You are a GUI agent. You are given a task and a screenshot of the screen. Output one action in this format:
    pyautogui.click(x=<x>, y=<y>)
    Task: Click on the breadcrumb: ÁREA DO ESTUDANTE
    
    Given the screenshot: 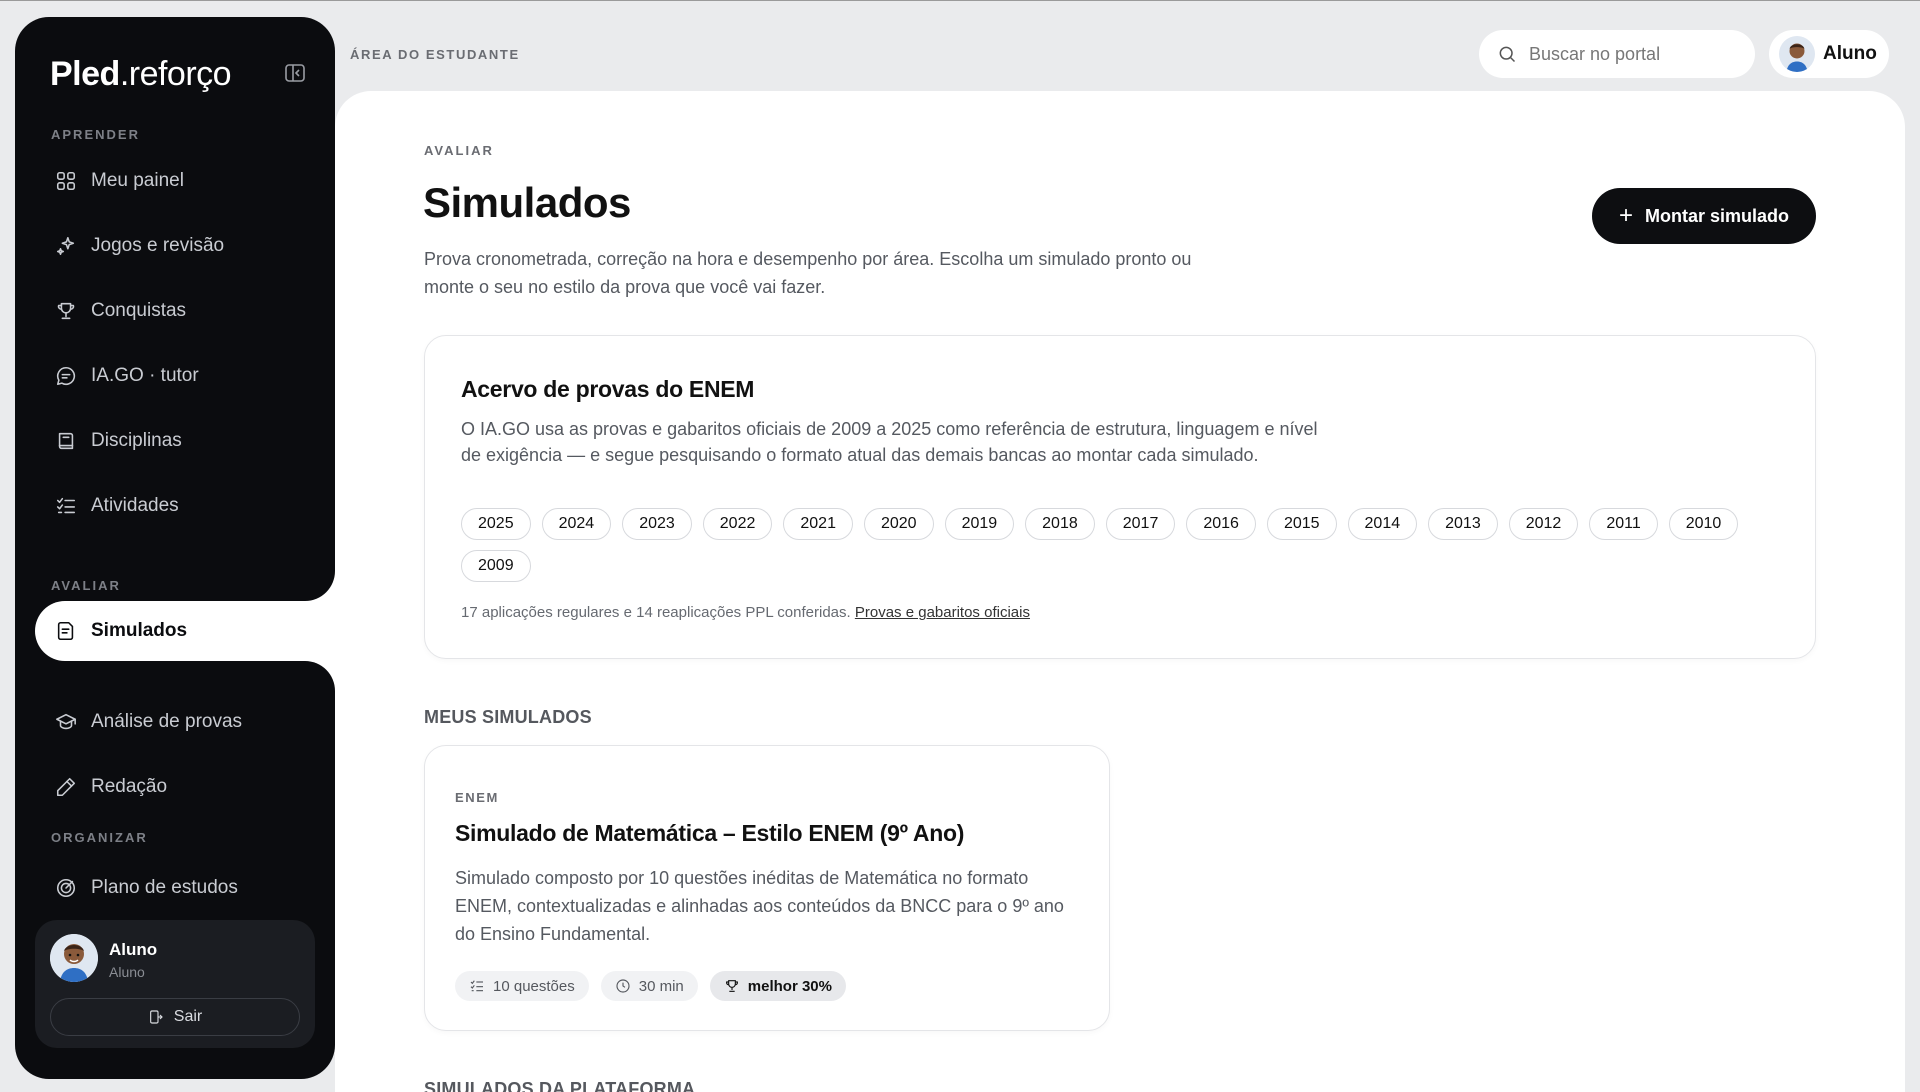 What is the action you would take?
    pyautogui.click(x=435, y=54)
    